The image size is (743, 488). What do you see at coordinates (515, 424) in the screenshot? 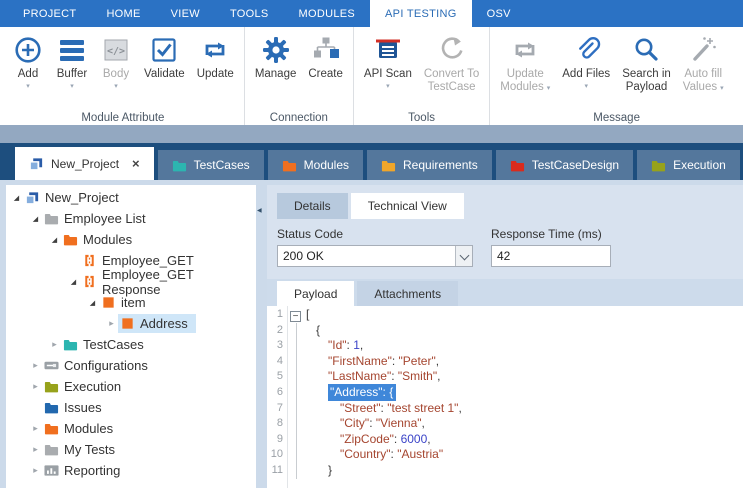
I see `code-line: "City": "Vienna",` at bounding box center [515, 424].